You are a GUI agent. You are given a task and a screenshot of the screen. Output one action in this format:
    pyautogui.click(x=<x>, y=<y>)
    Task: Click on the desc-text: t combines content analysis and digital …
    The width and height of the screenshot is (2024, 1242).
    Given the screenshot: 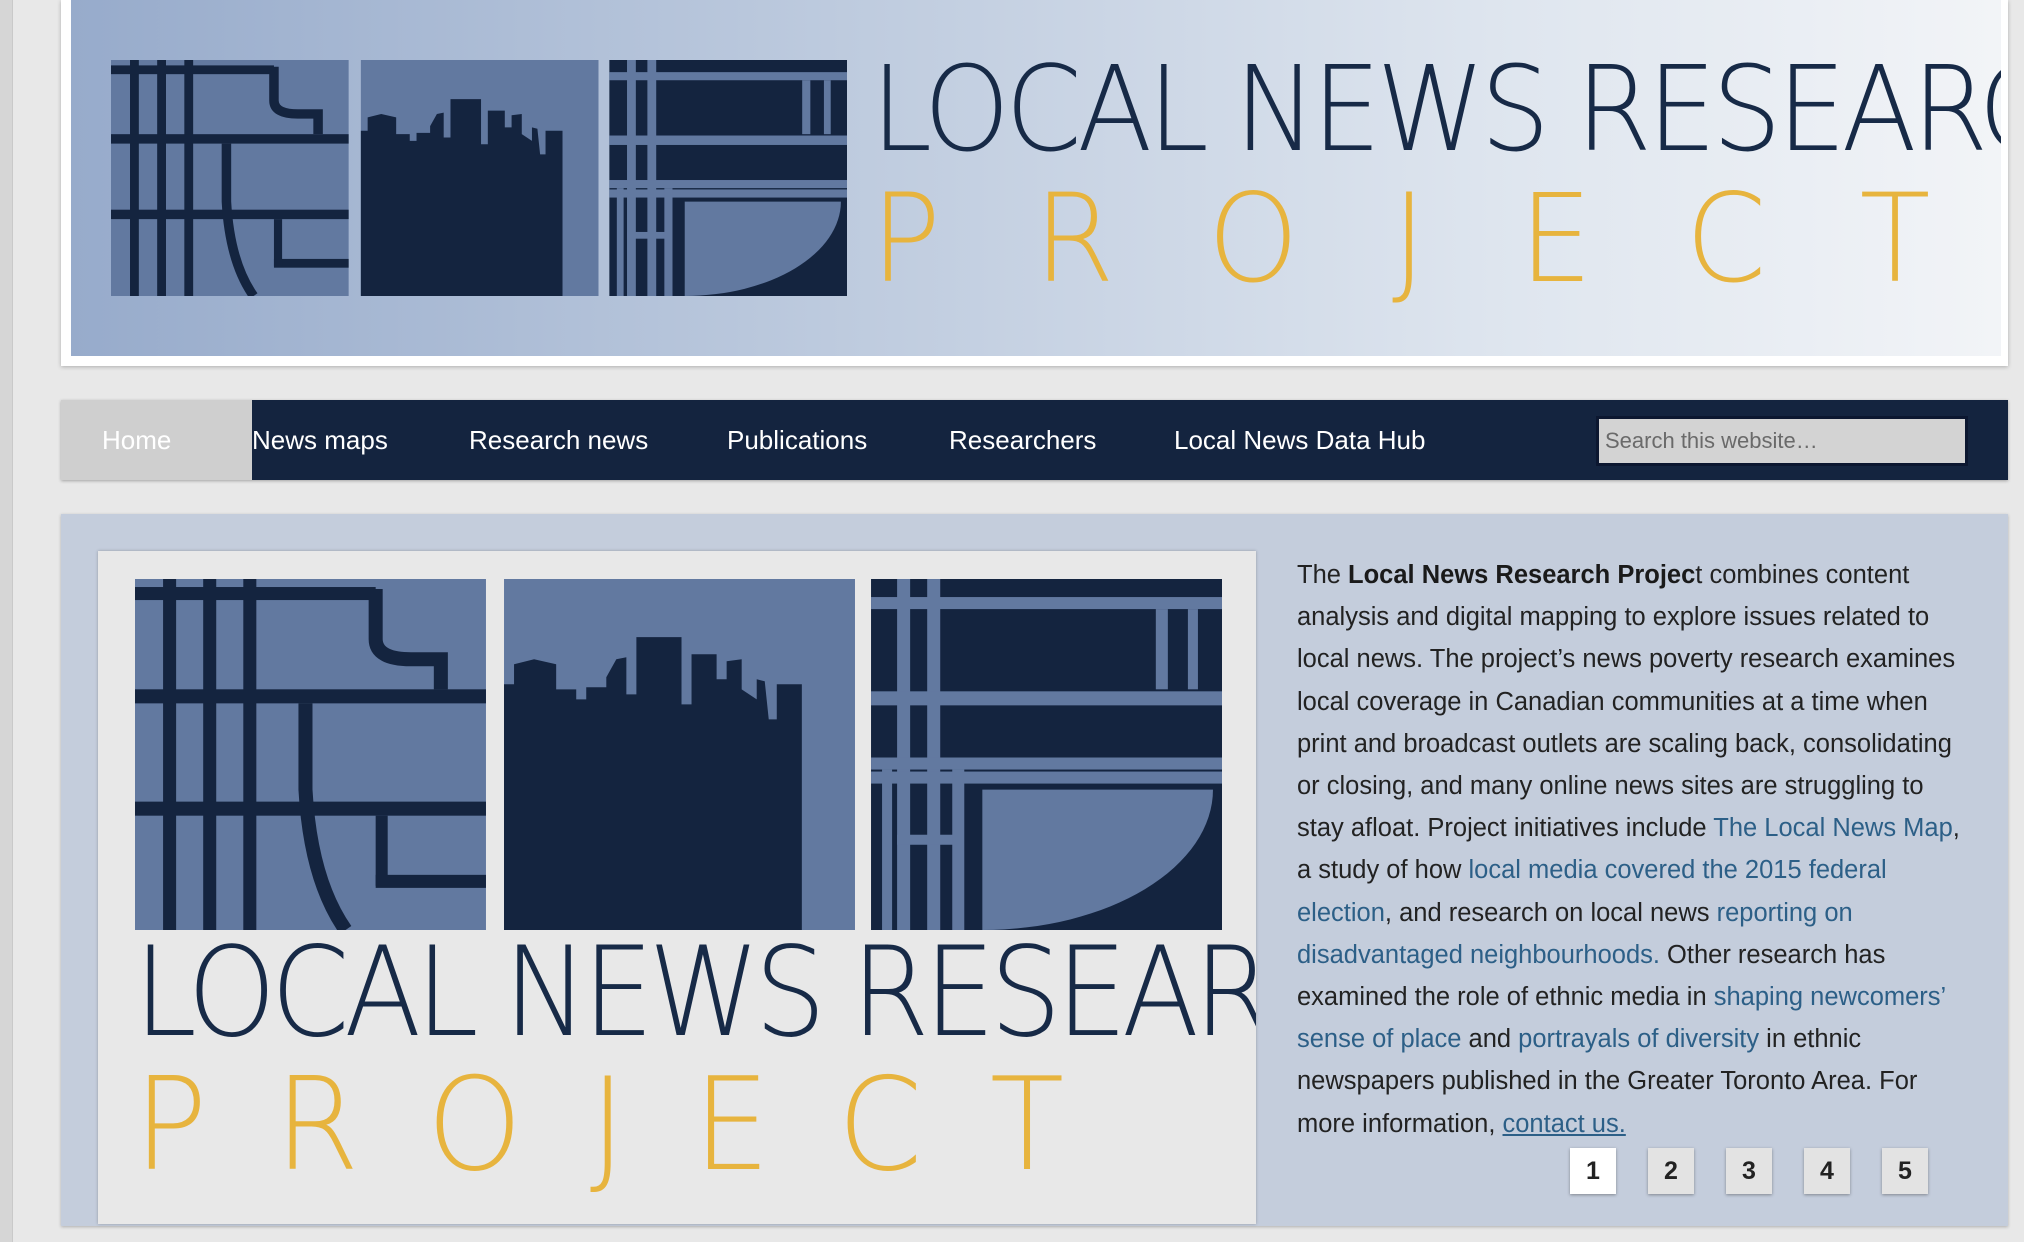 What is the action you would take?
    pyautogui.click(x=1626, y=702)
    